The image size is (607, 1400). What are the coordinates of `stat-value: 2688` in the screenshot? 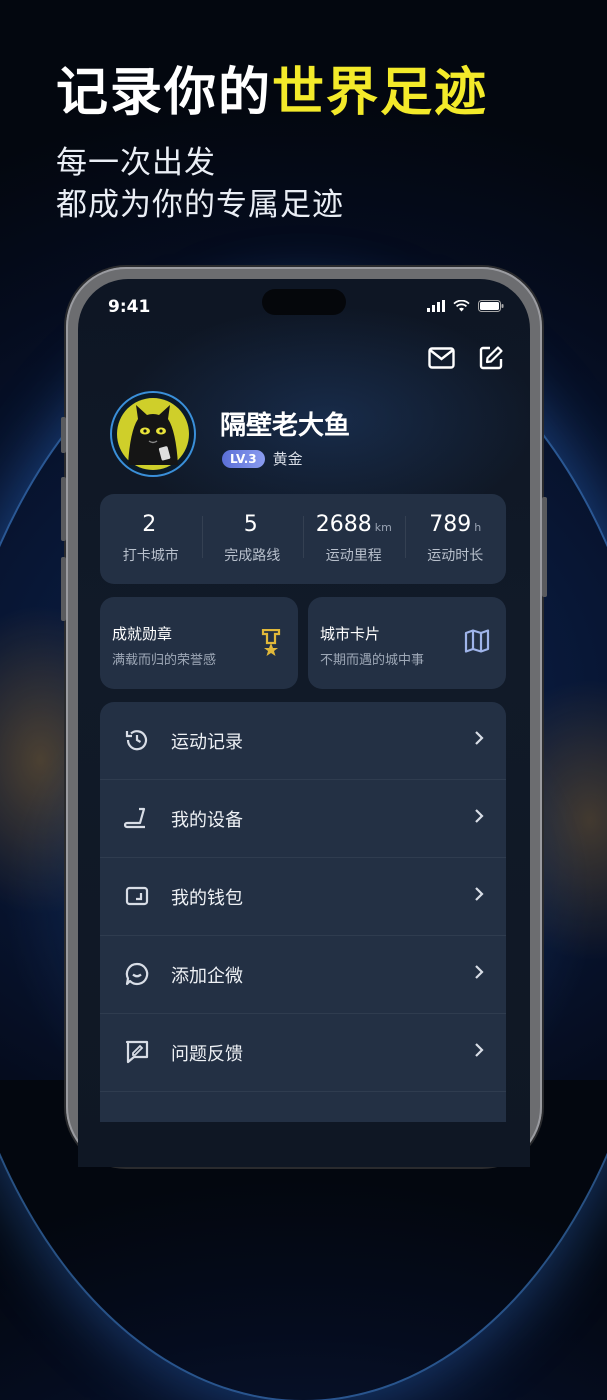 It's located at (343, 524).